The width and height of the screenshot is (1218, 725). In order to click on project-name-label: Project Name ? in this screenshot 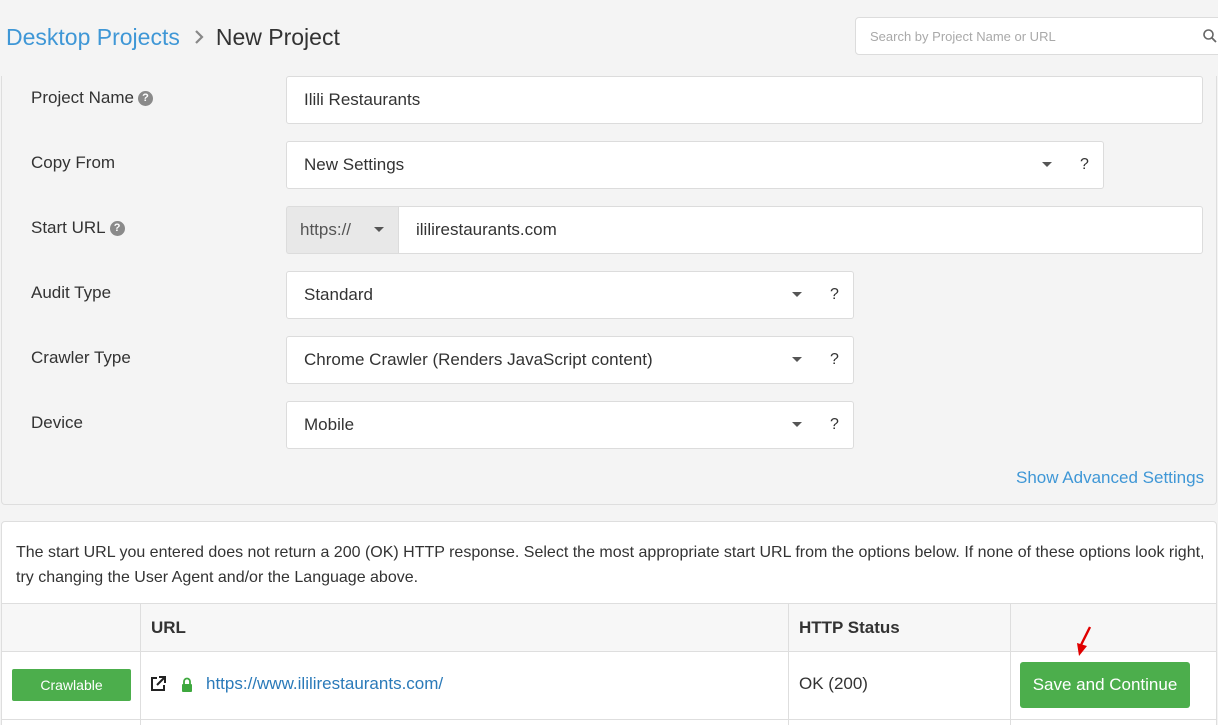, I will do `click(92, 98)`.